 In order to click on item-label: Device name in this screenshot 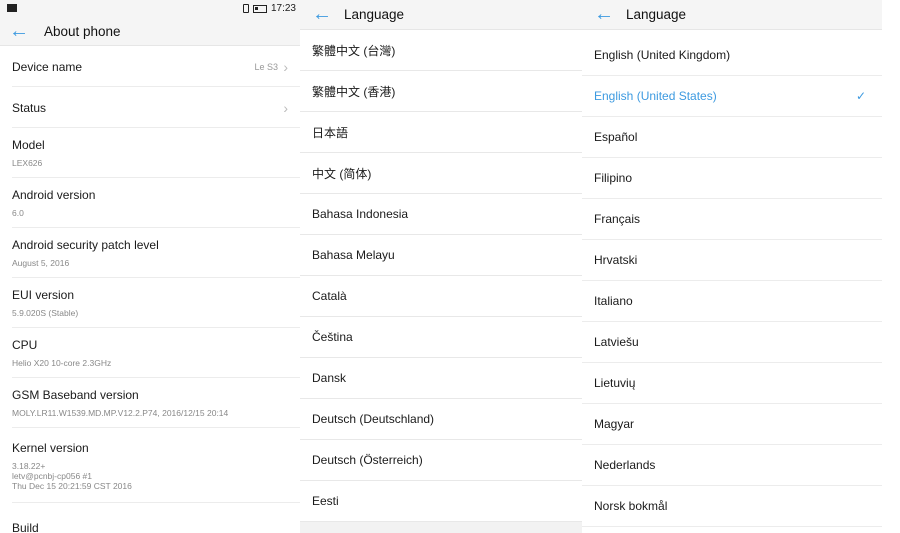, I will do `click(47, 66)`.